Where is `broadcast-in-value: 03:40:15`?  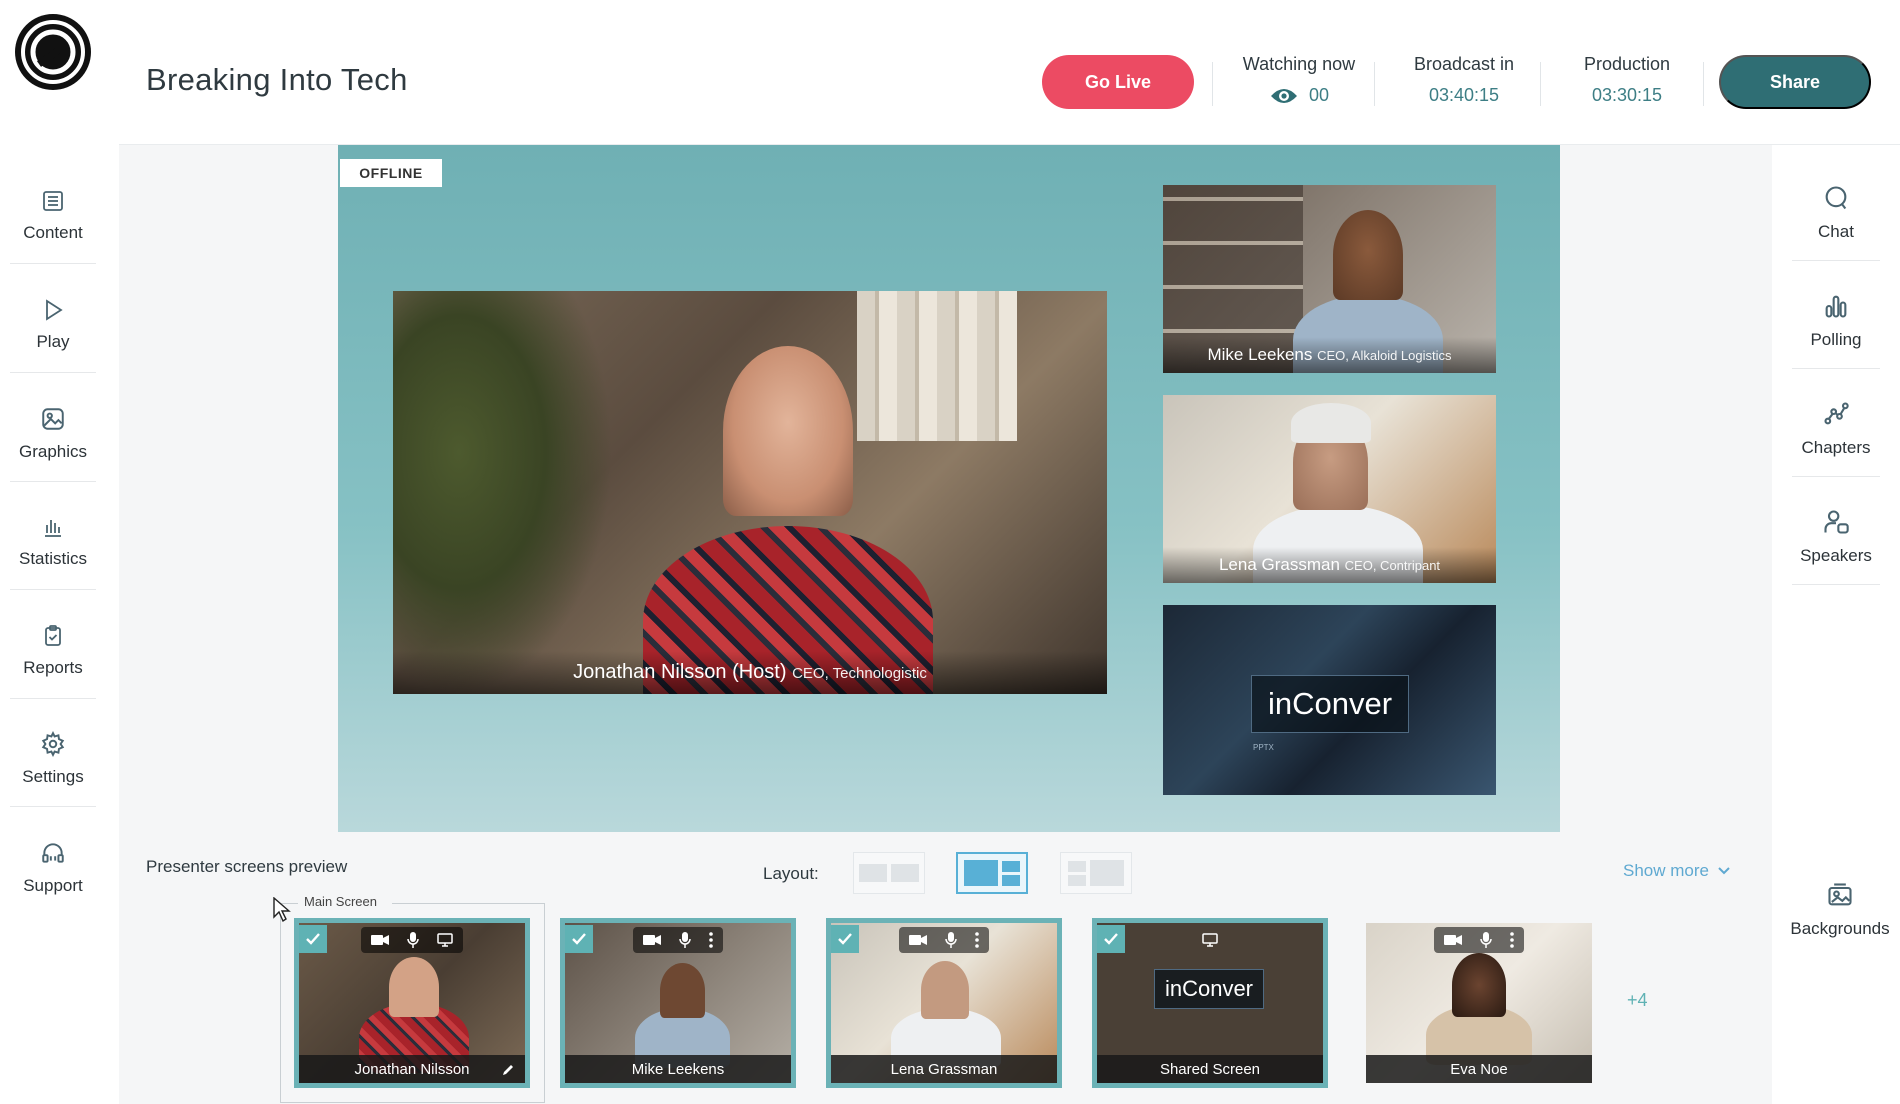 broadcast-in-value: 03:40:15 is located at coordinates (1464, 95).